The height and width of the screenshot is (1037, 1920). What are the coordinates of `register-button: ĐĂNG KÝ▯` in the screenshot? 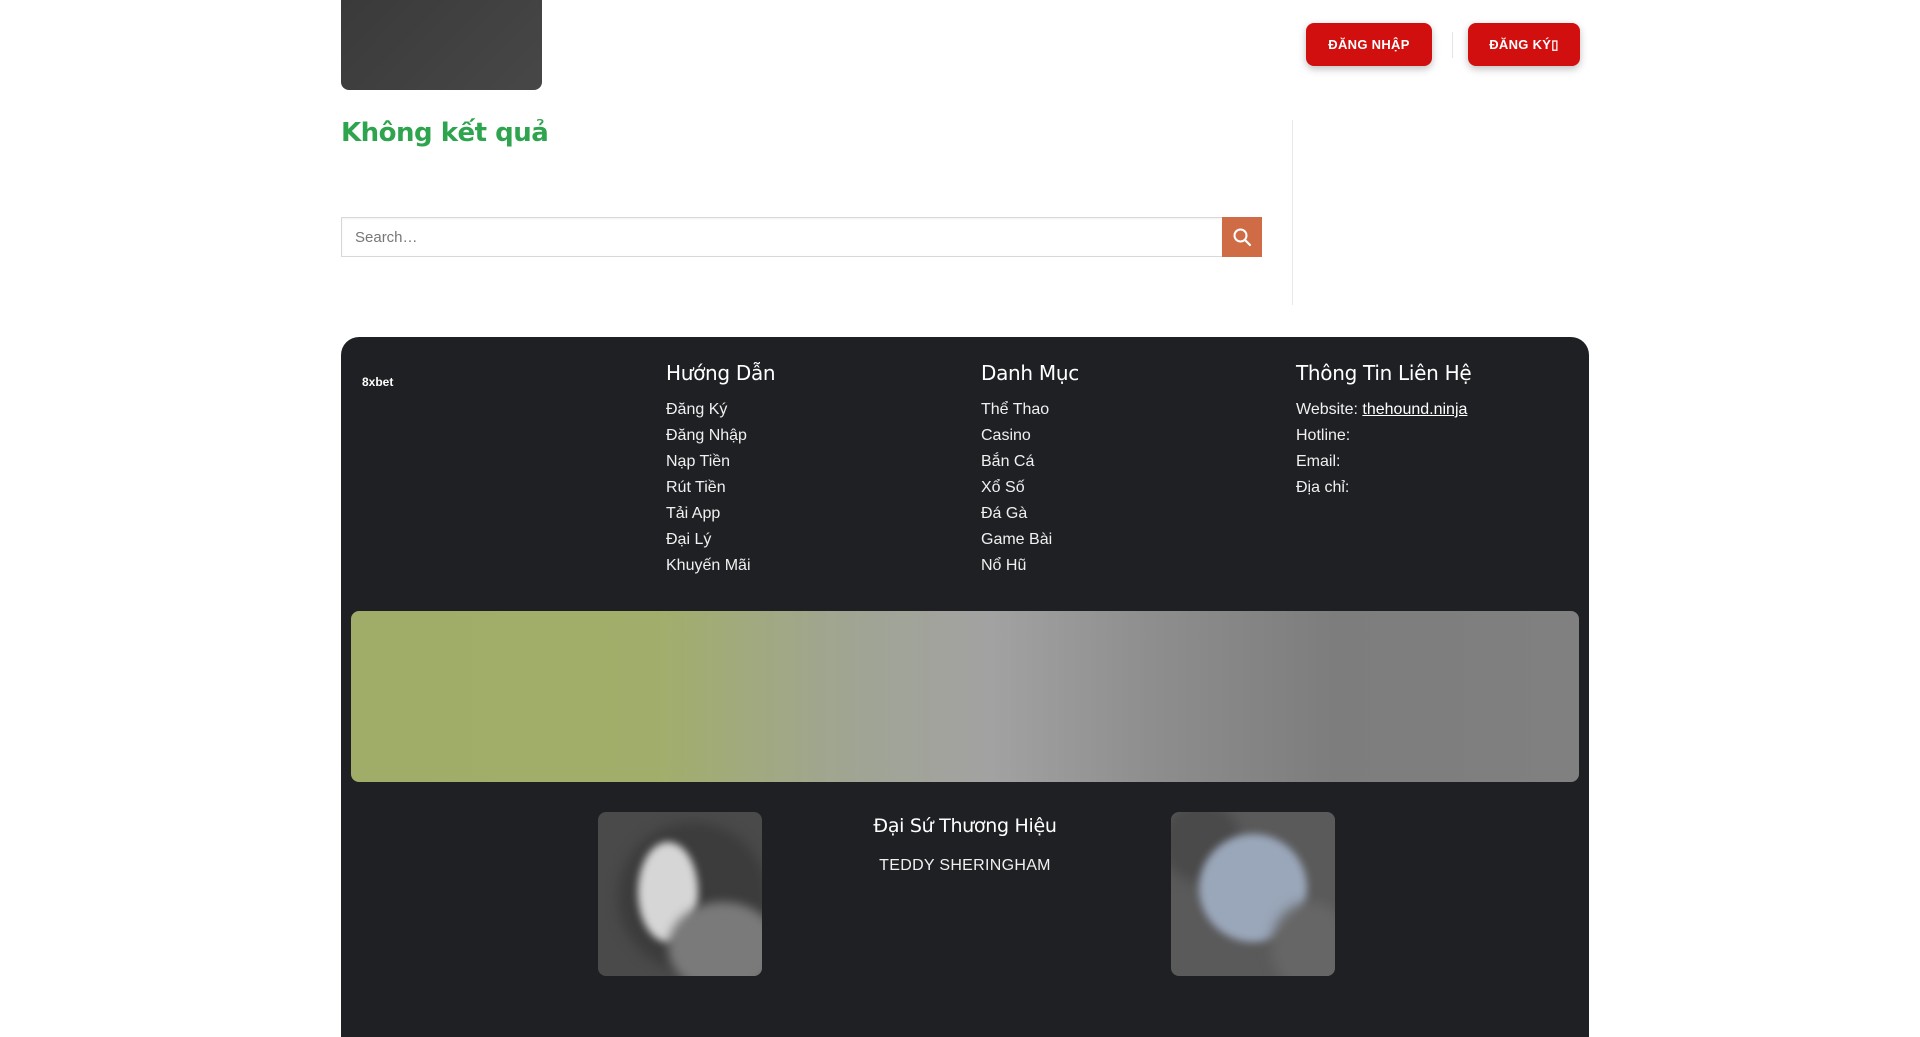 It's located at (1524, 44).